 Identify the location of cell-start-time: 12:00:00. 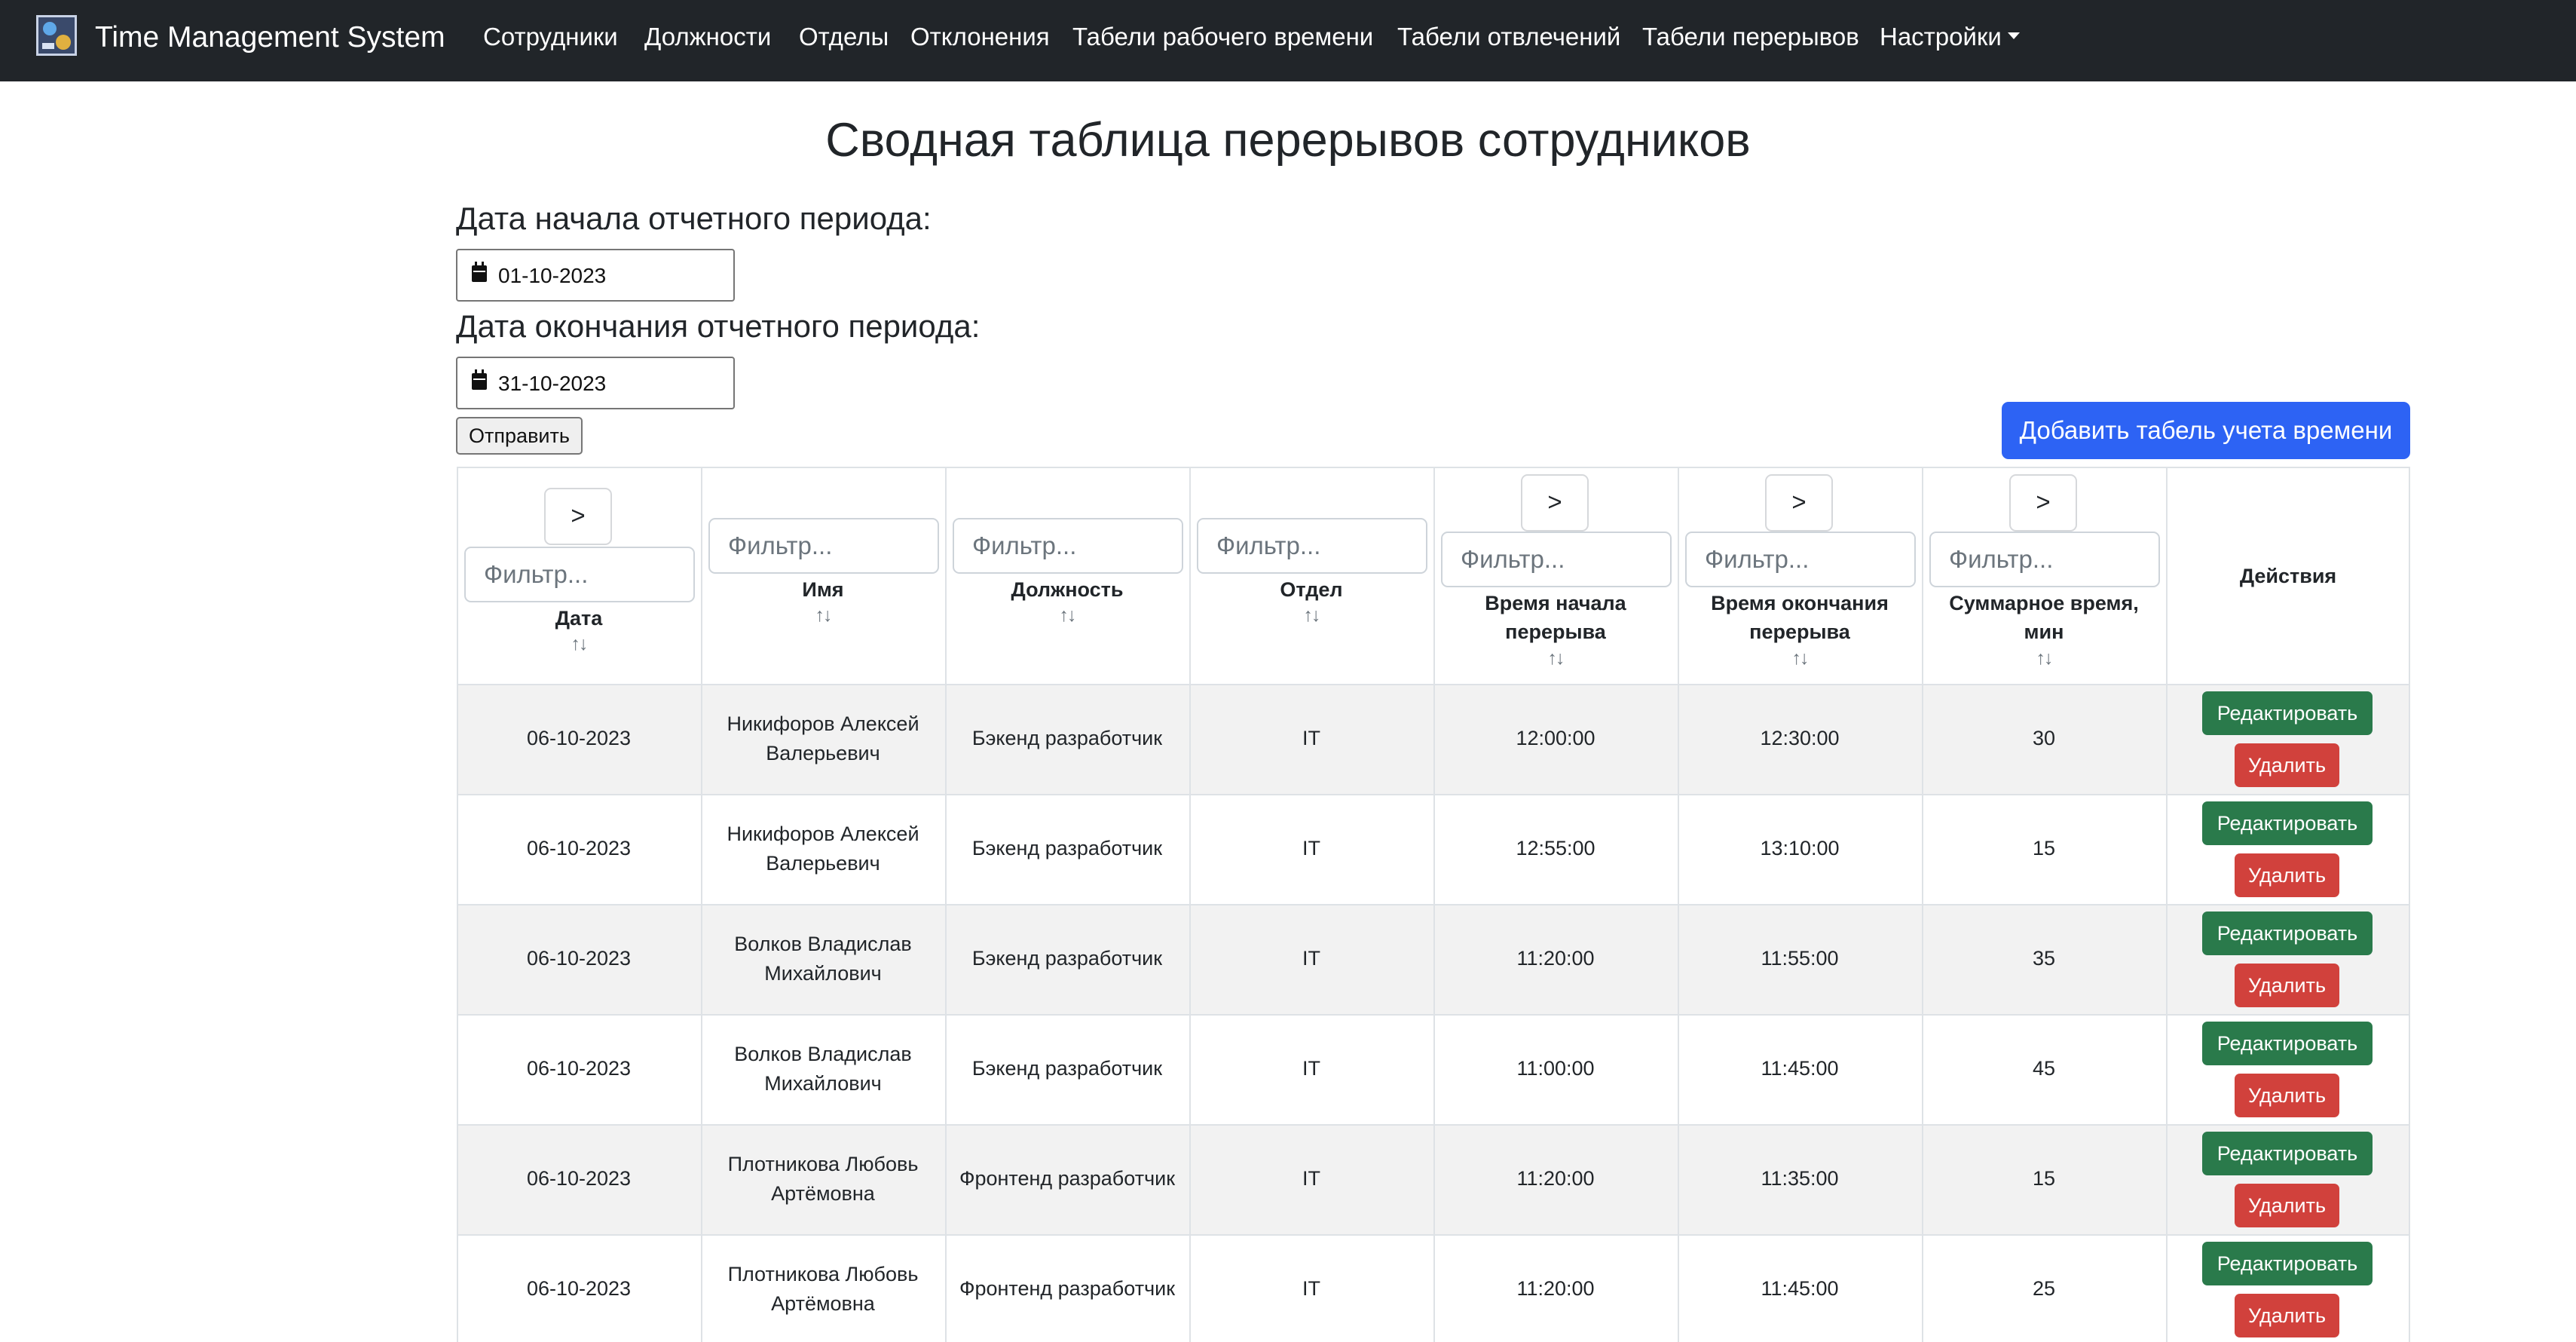
(1555, 738).